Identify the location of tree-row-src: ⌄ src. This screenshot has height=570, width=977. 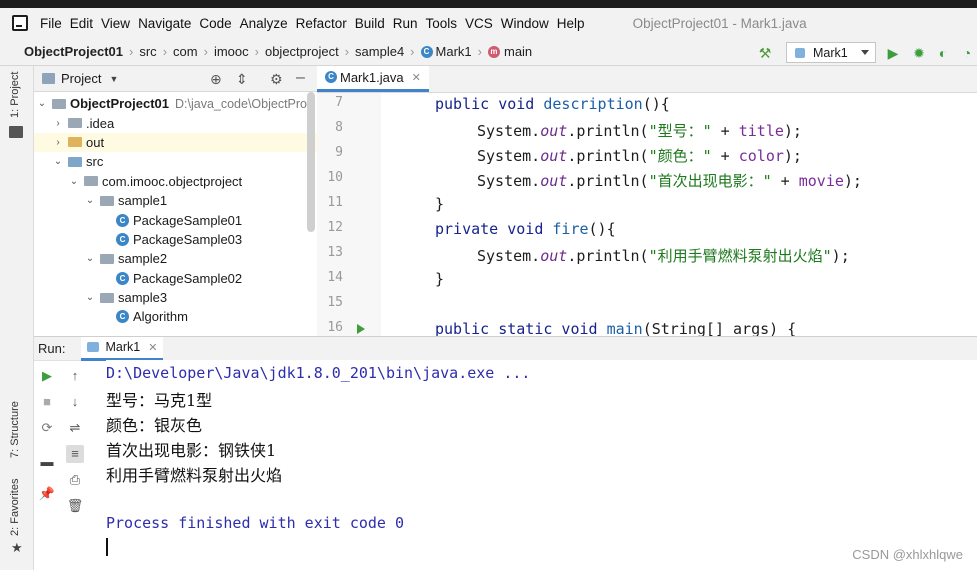
(175, 161).